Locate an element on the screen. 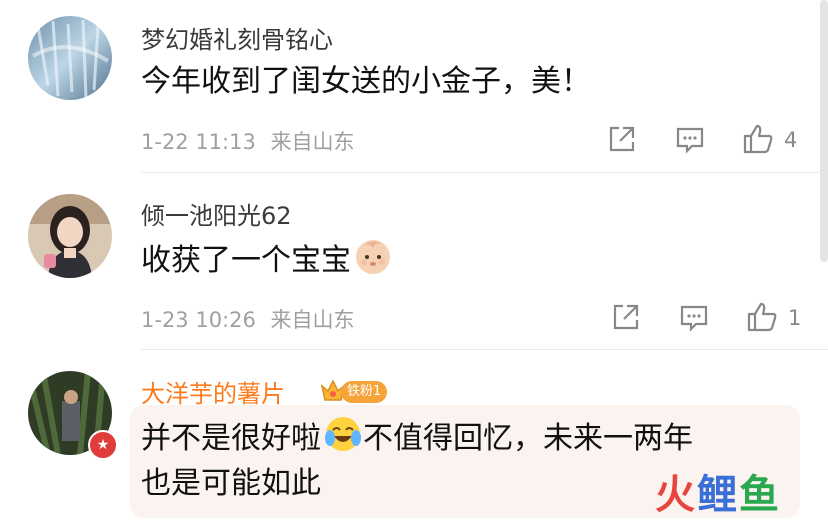 The height and width of the screenshot is (520, 828). vip-badge-icon: ★ is located at coordinates (103, 445).